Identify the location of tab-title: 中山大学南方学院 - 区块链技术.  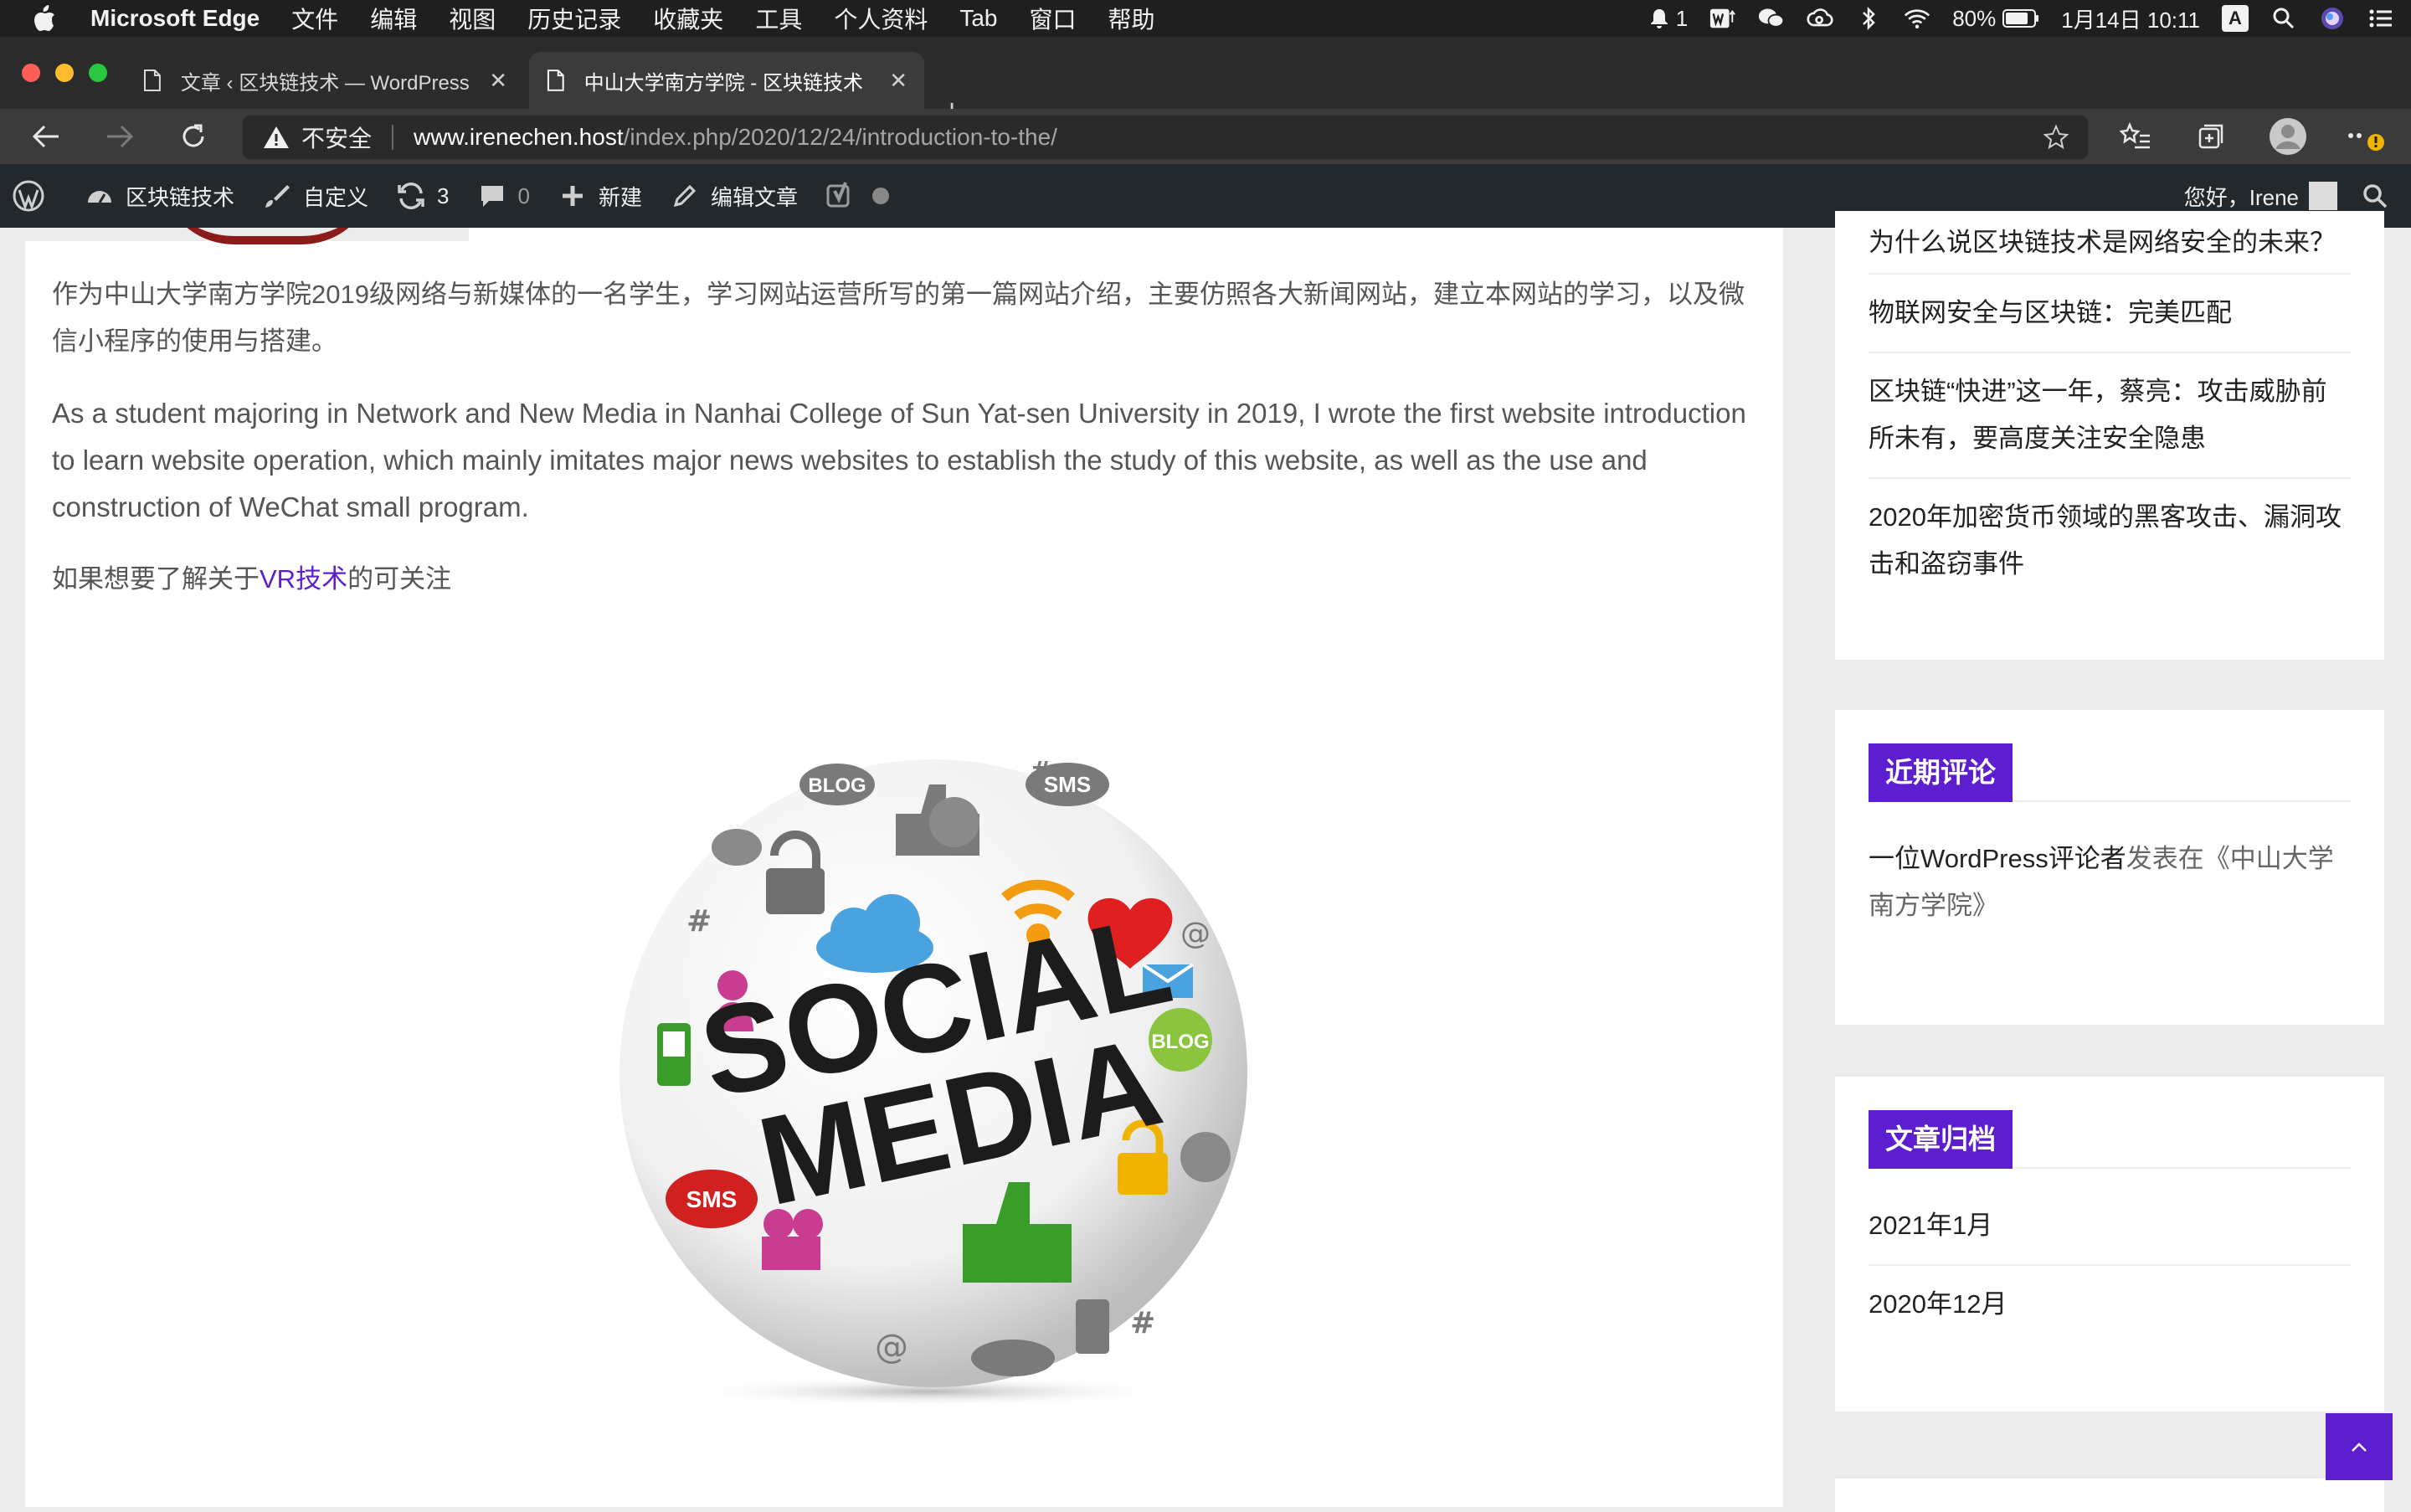
(723, 83).